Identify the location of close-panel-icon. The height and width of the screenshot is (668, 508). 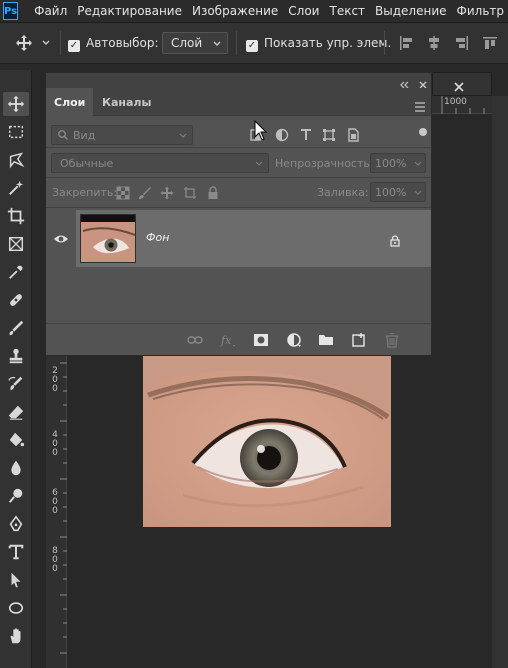
(423, 82).